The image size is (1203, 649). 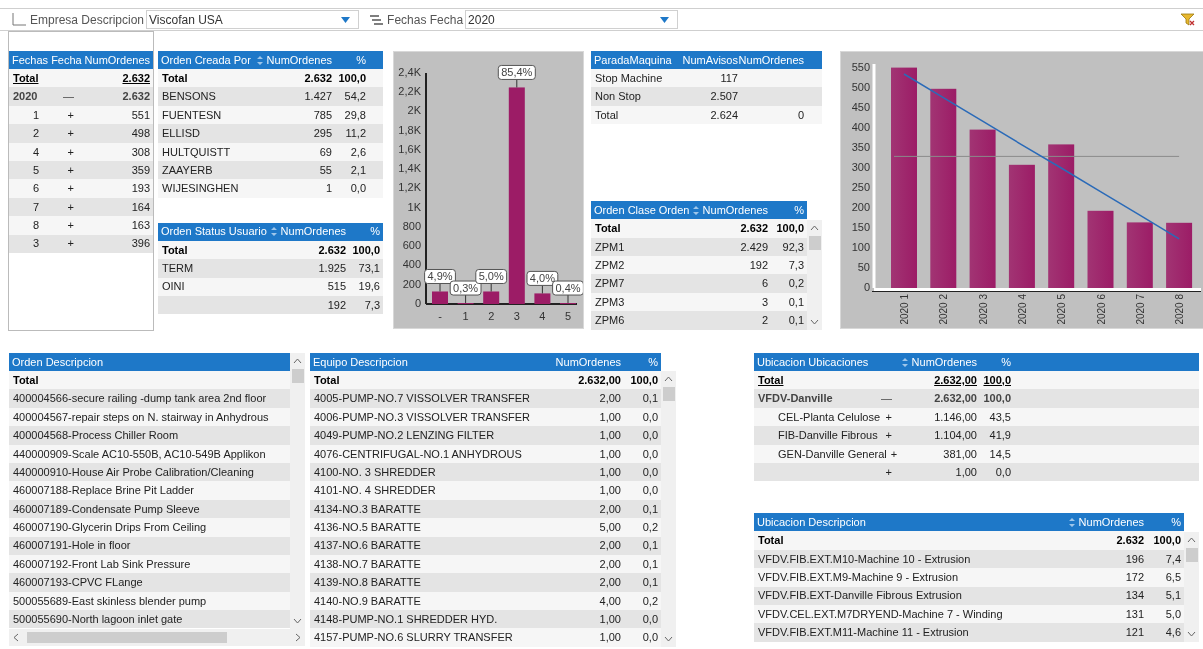 I want to click on table-row: 2 + 498, so click(x=81, y=133).